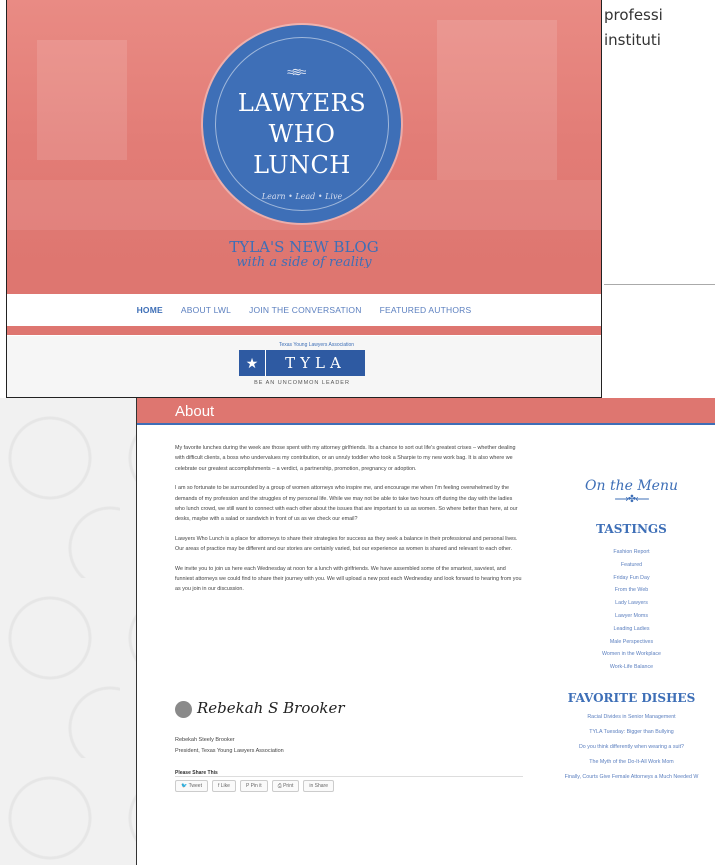 The height and width of the screenshot is (865, 715). Describe the element at coordinates (631, 732) in the screenshot. I see `post-link: TYLA Tuesday: Bigger than Bullying` at that location.